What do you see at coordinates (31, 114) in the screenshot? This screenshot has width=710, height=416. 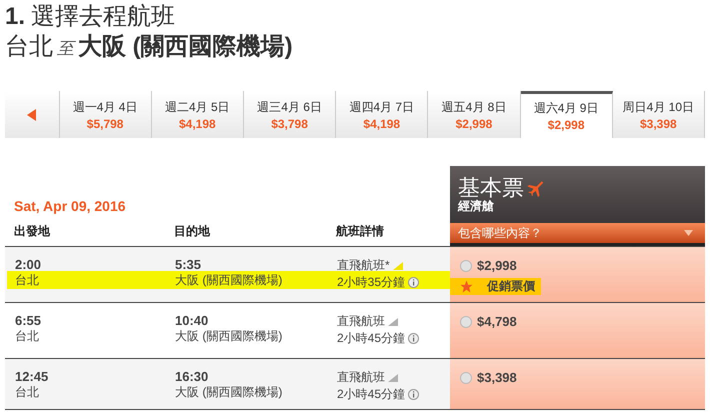 I see `left-arrow-icon` at bounding box center [31, 114].